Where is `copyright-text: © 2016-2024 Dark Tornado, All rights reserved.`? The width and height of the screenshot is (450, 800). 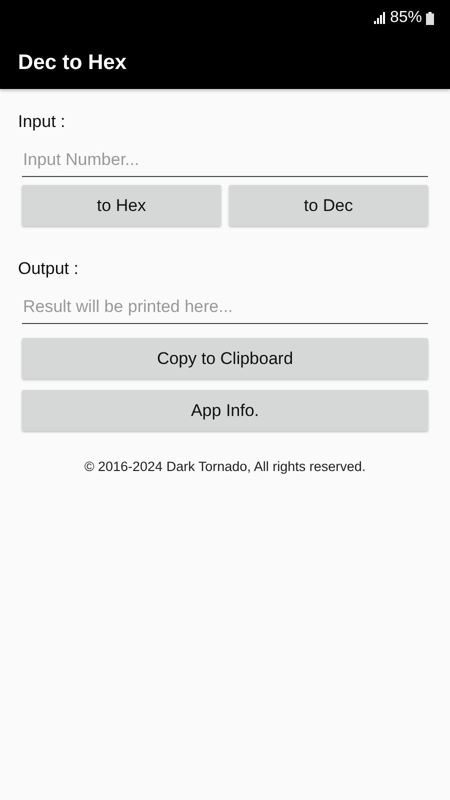
copyright-text: © 2016-2024 Dark Tornado, All rights reserved. is located at coordinates (225, 466).